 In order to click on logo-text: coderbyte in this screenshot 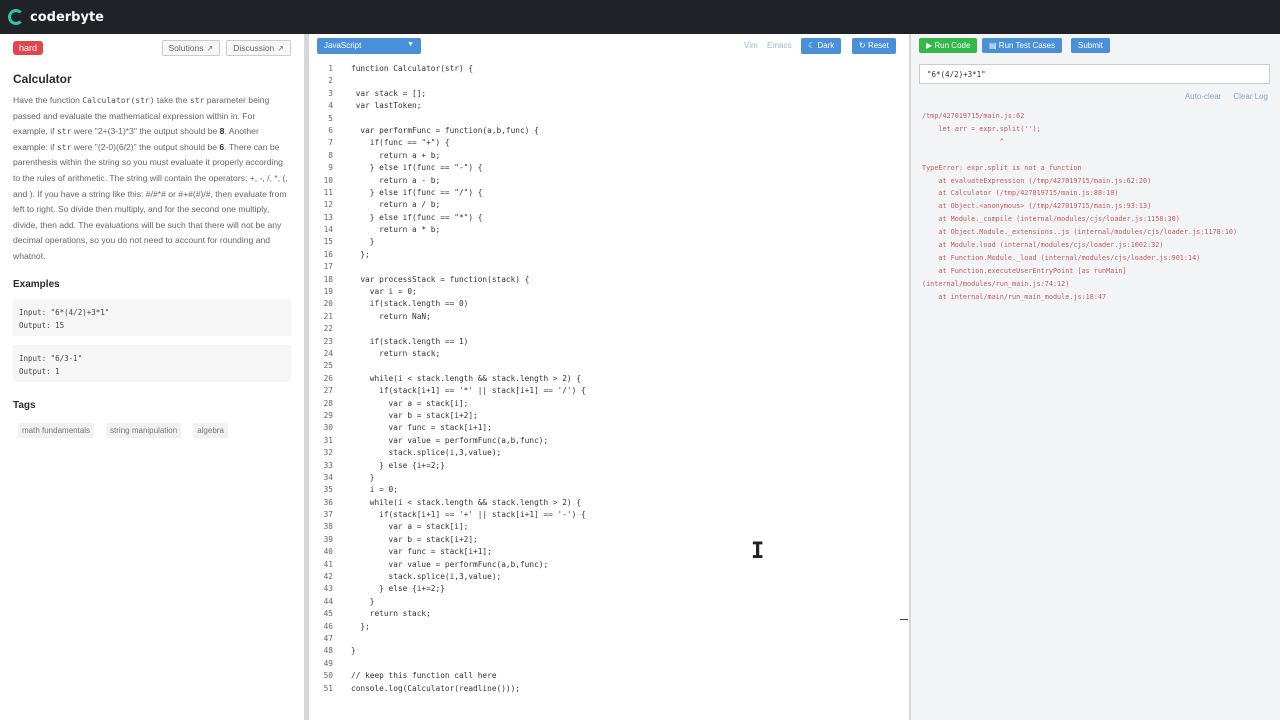, I will do `click(67, 17)`.